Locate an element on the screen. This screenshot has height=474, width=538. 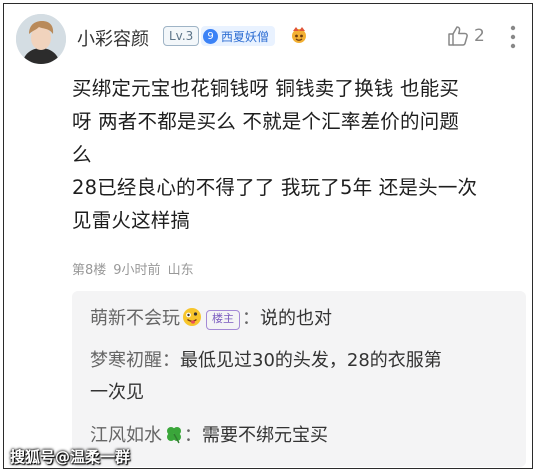
like-count: 2 is located at coordinates (479, 36).